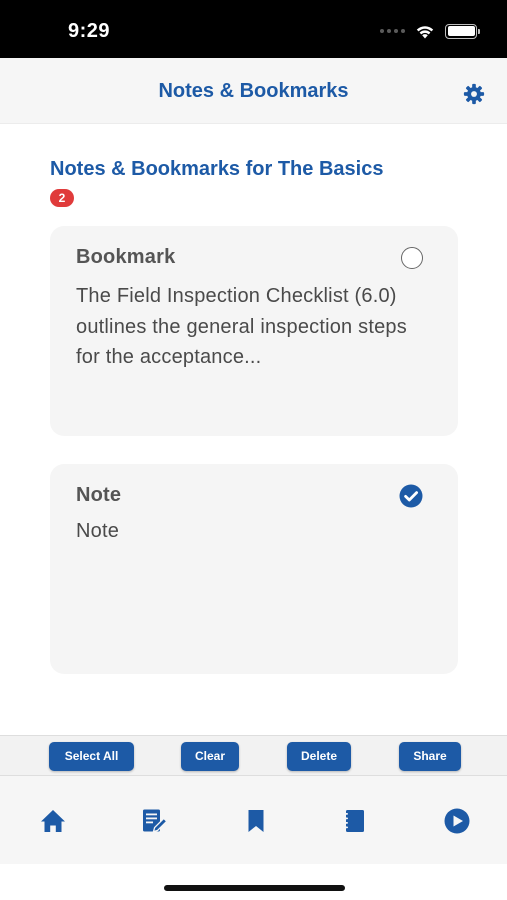 The image size is (507, 900). I want to click on clear-button: Clear, so click(210, 756).